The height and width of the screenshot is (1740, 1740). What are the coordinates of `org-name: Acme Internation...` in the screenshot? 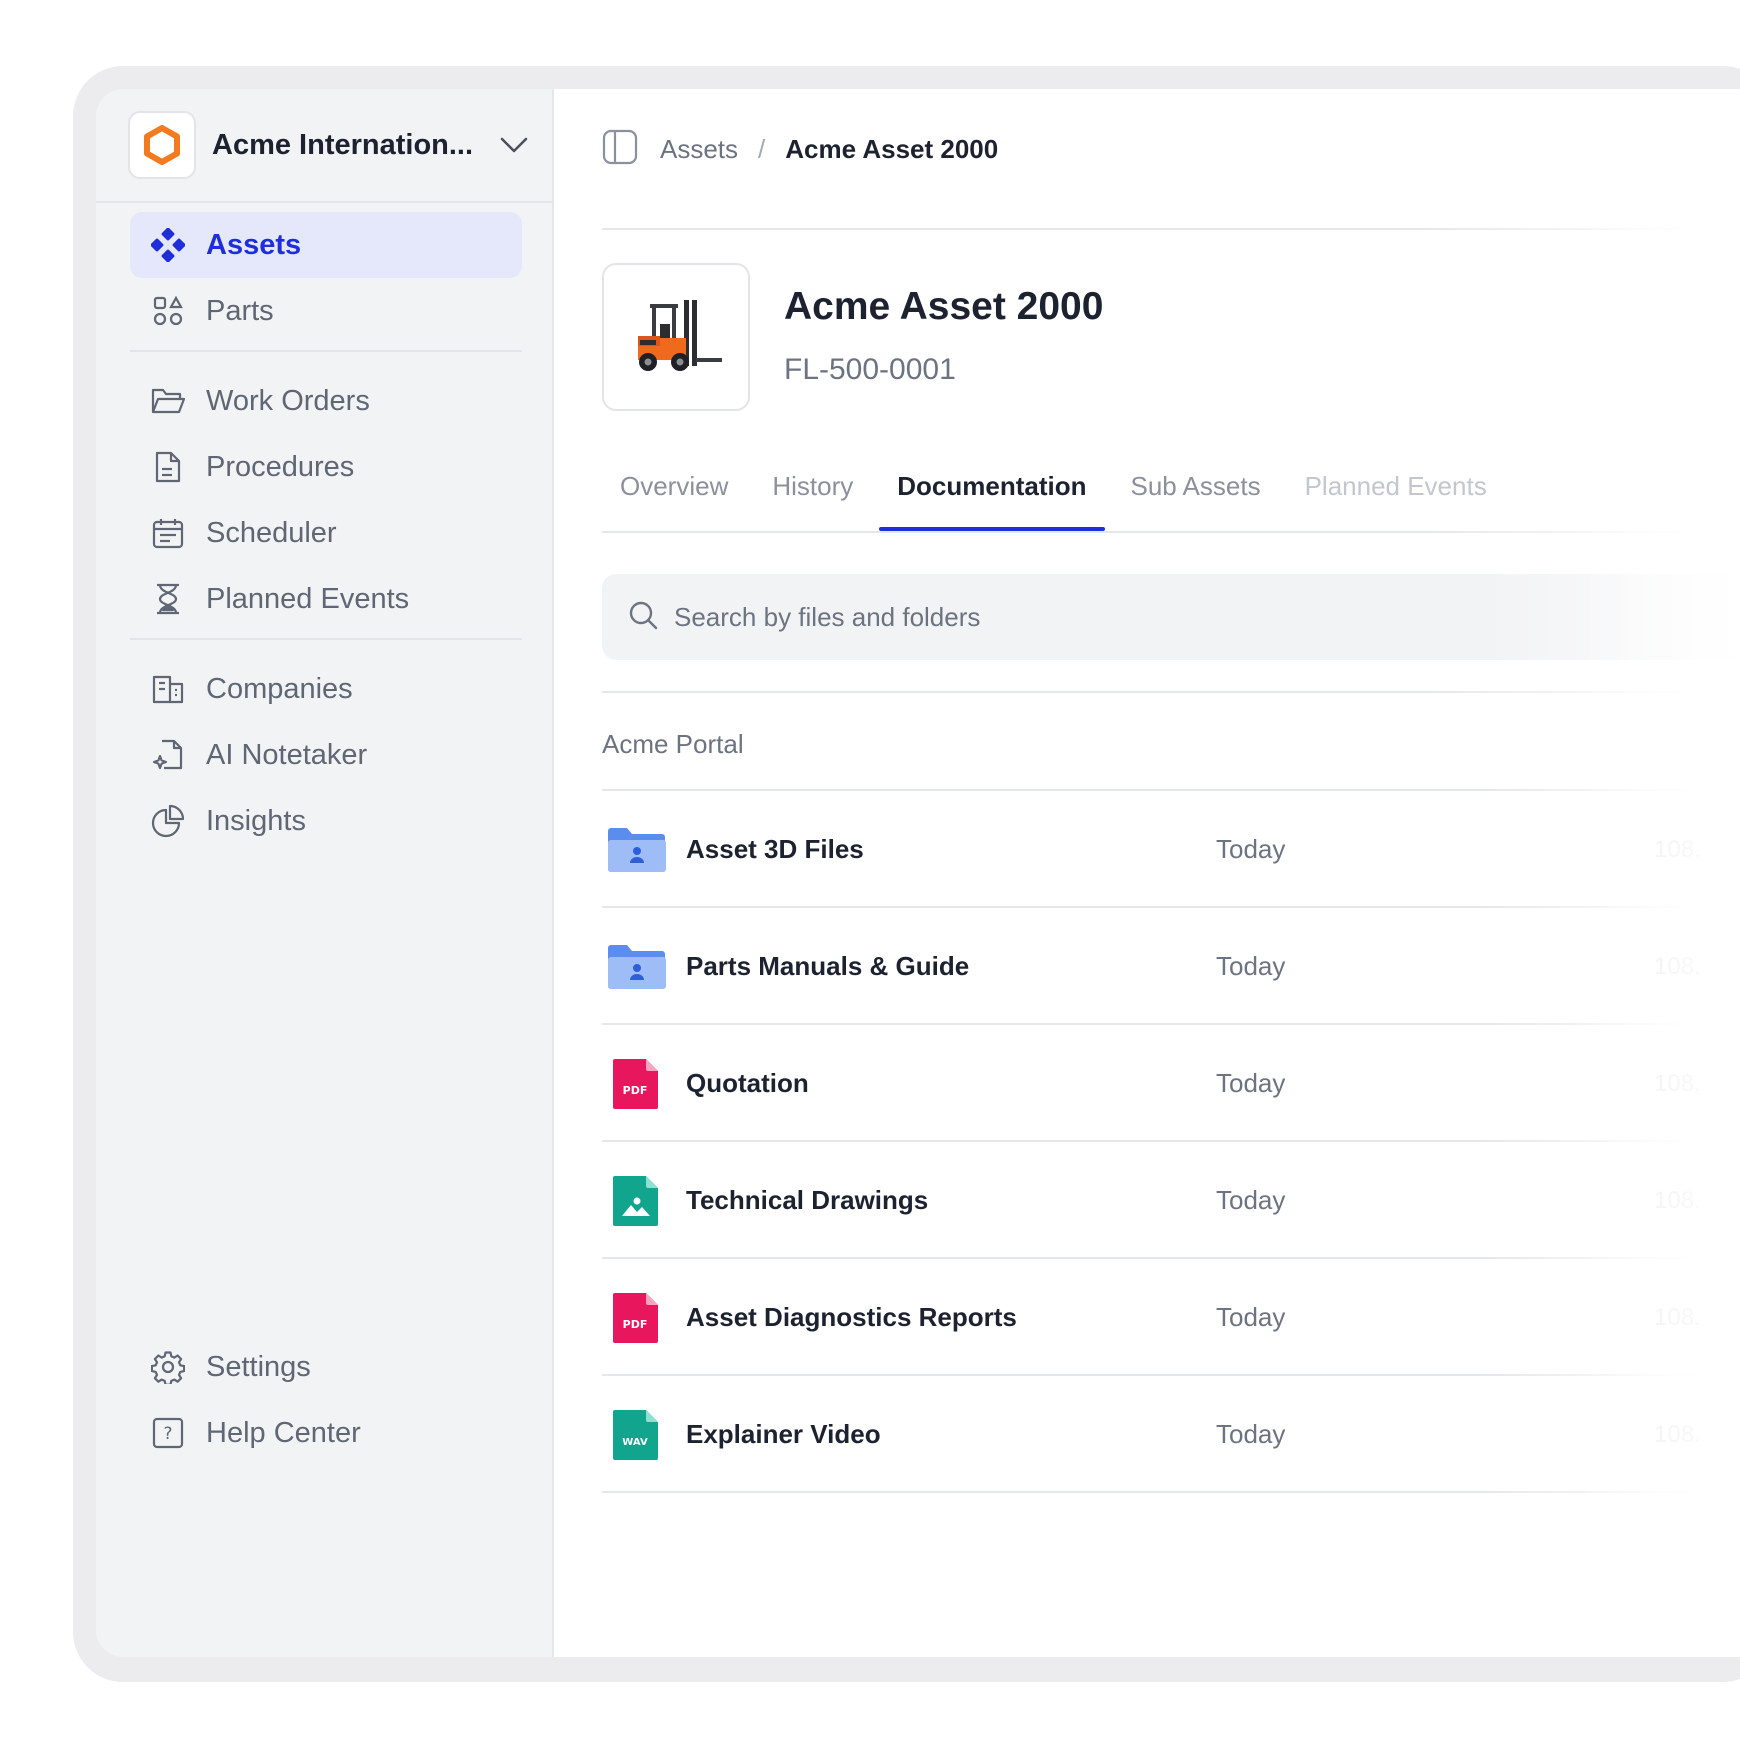 It's located at (343, 144).